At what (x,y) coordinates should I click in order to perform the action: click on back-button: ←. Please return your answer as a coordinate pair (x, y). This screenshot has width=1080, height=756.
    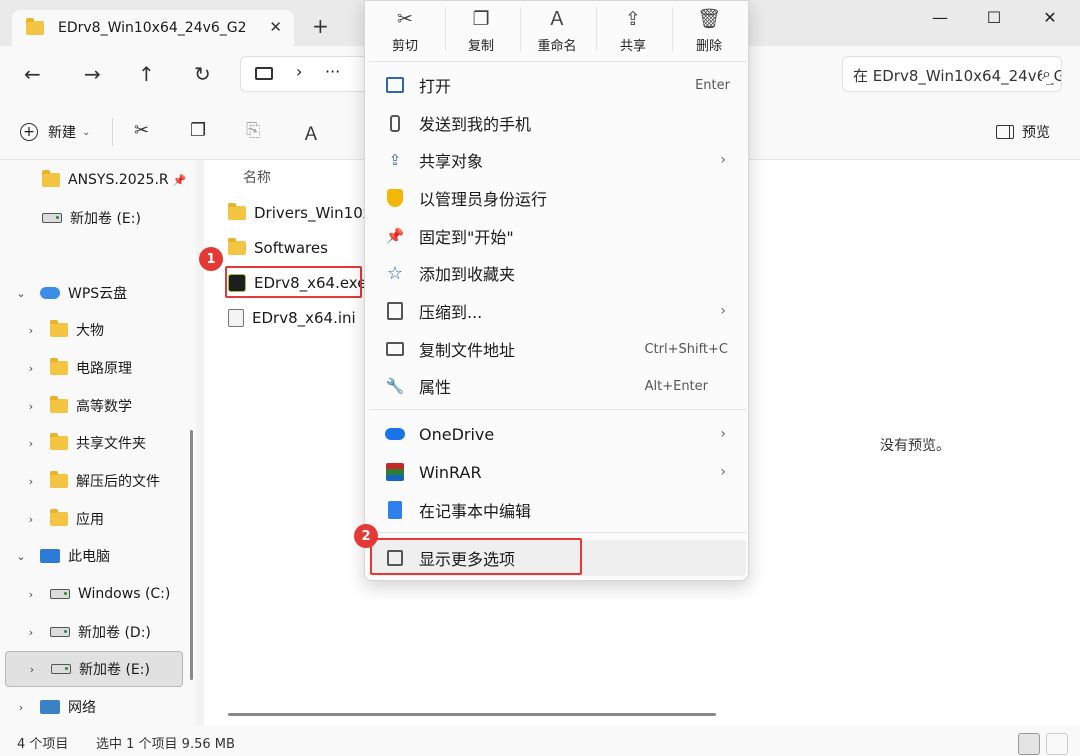
    Looking at the image, I should click on (32, 74).